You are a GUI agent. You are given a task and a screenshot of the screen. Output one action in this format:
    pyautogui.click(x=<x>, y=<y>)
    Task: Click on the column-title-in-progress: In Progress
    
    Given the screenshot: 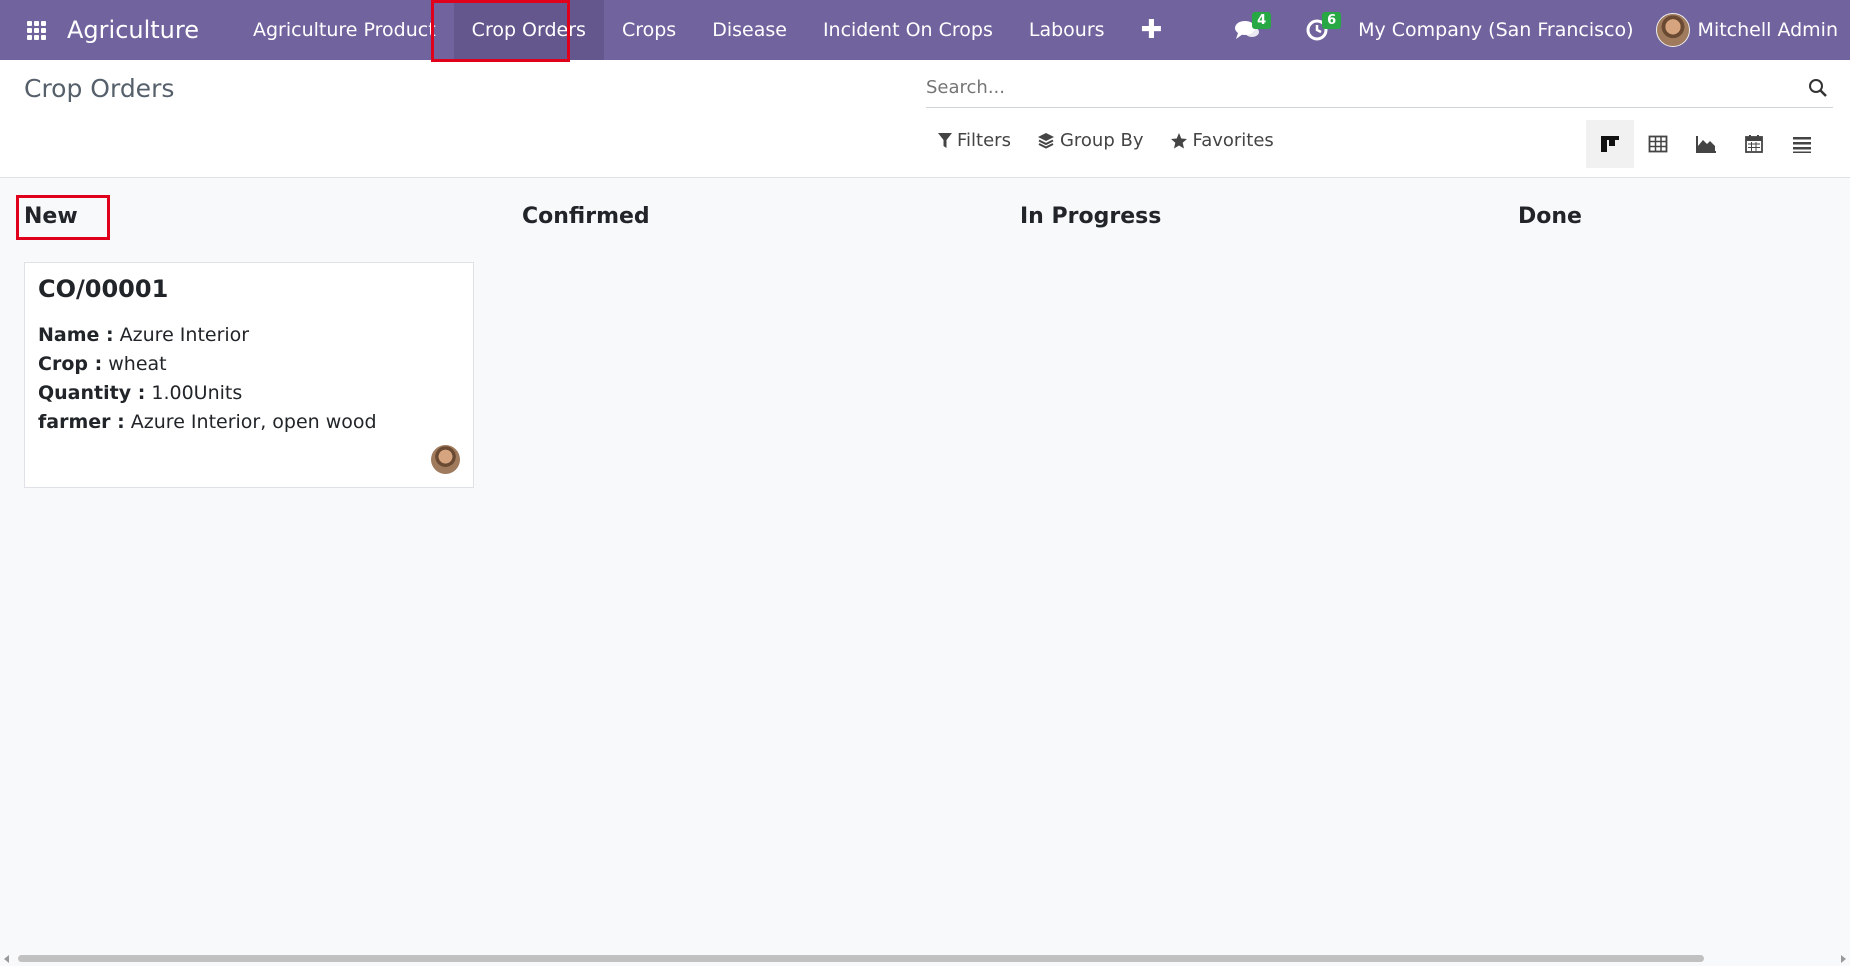 What is the action you would take?
    pyautogui.click(x=1260, y=209)
    